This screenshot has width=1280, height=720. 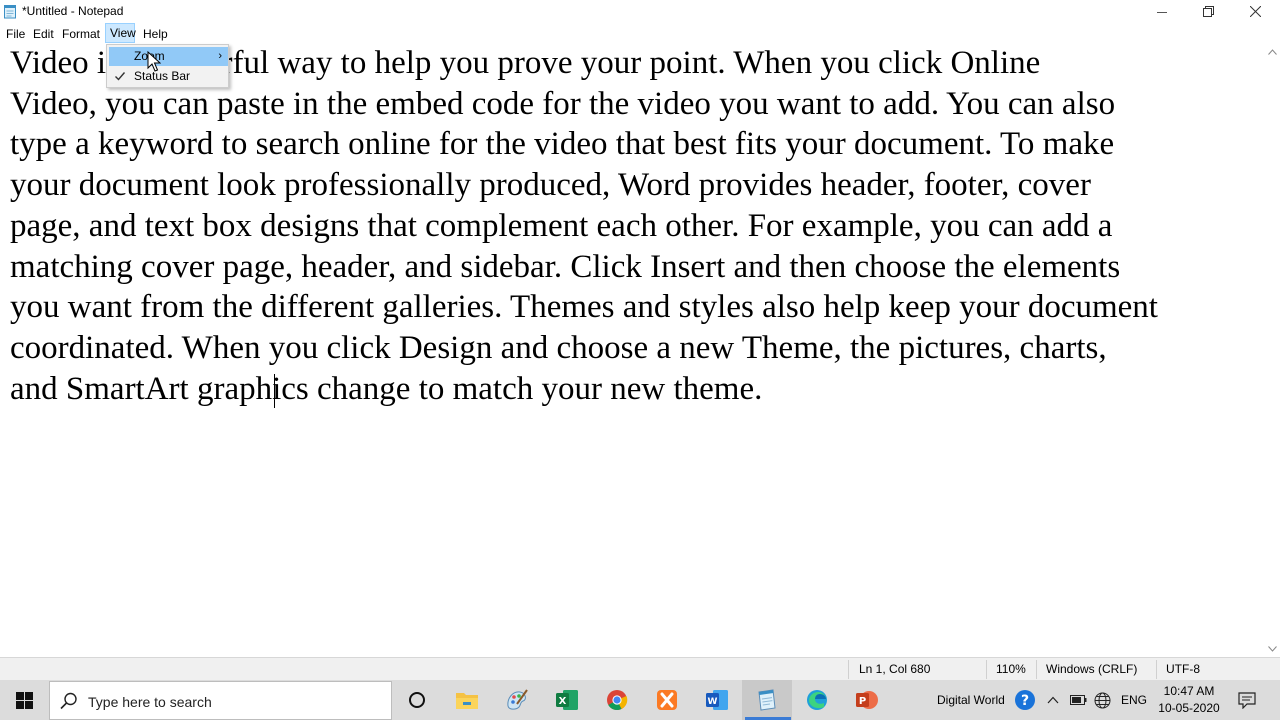 I want to click on window-title: *Untitled - Notepad, so click(x=73, y=11).